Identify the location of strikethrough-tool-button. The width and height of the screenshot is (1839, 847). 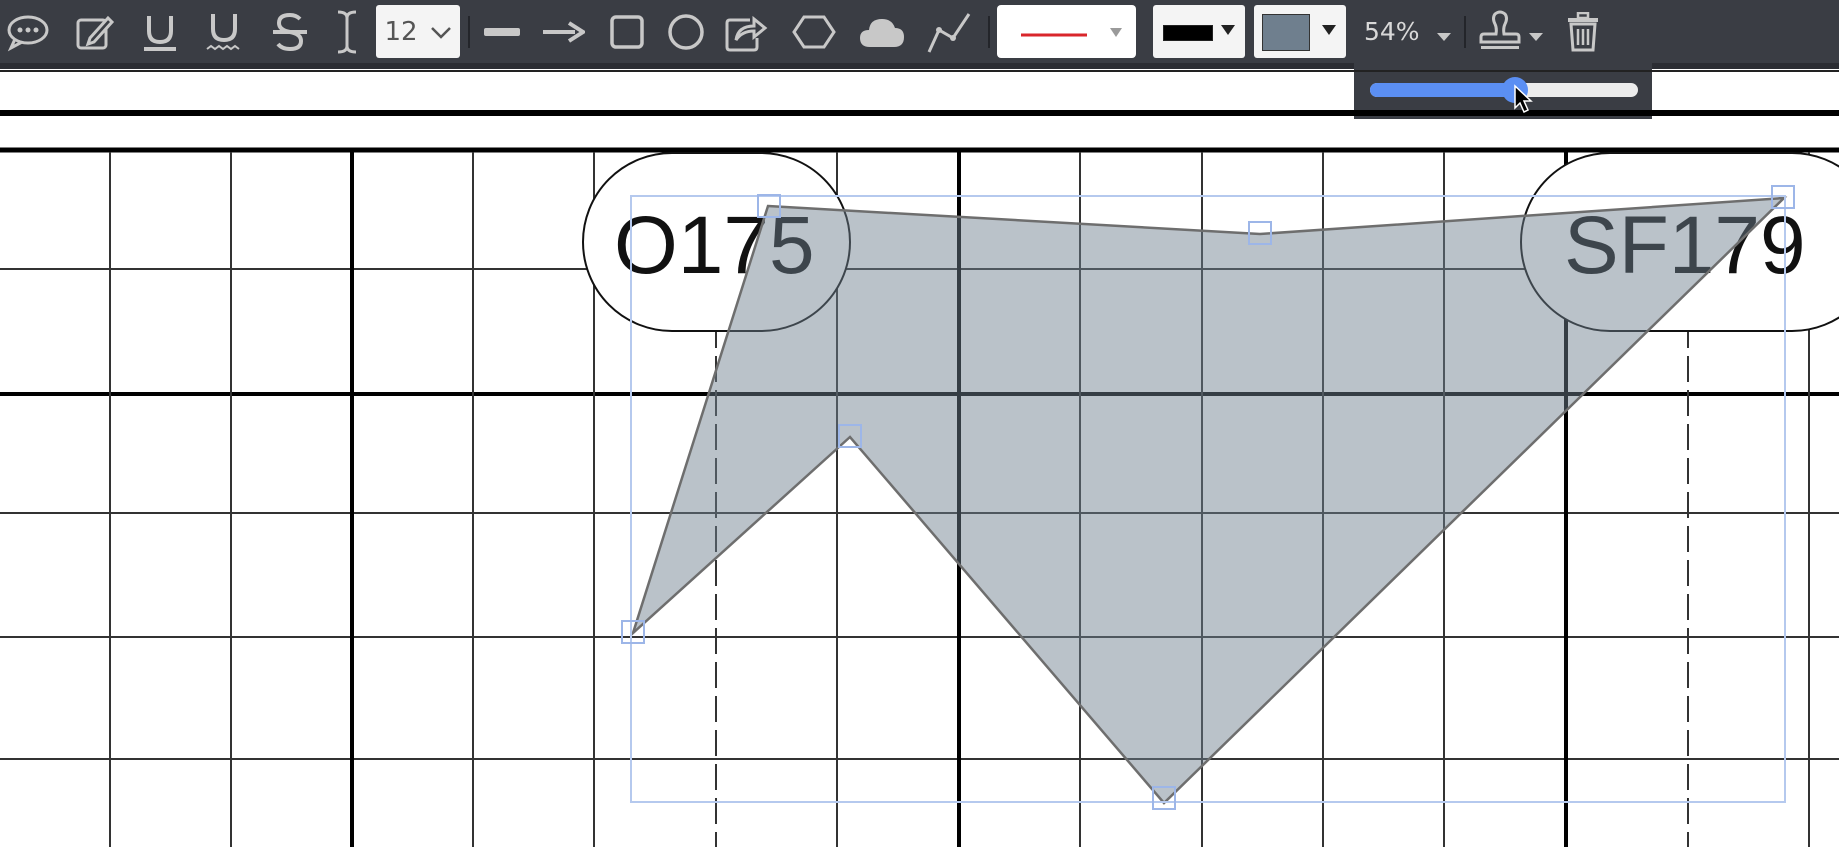
(290, 31).